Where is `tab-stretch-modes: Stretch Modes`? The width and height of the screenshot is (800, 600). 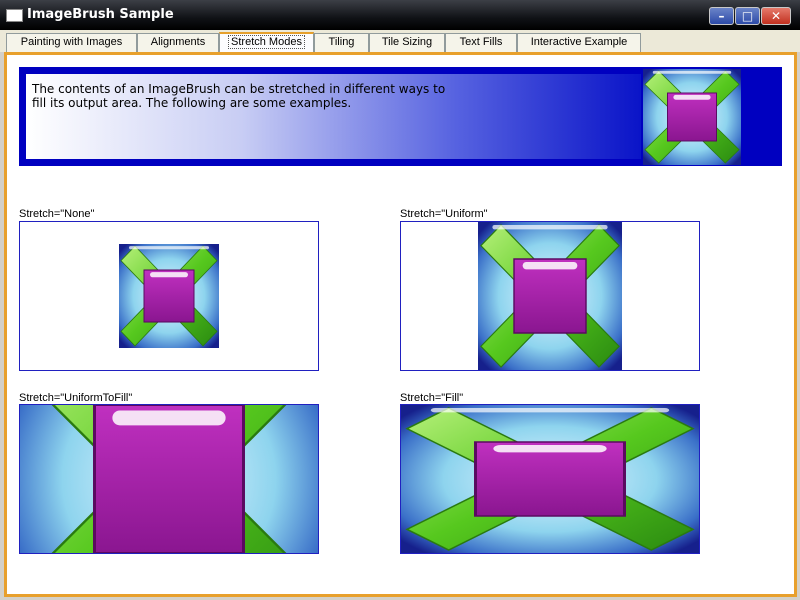 tab-stretch-modes: Stretch Modes is located at coordinates (266, 42).